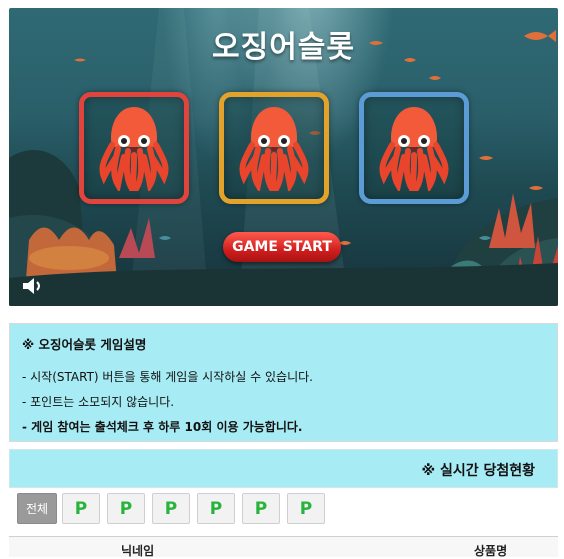 The width and height of the screenshot is (564, 559). What do you see at coordinates (37, 508) in the screenshot?
I see `filter-all-tab: 전체` at bounding box center [37, 508].